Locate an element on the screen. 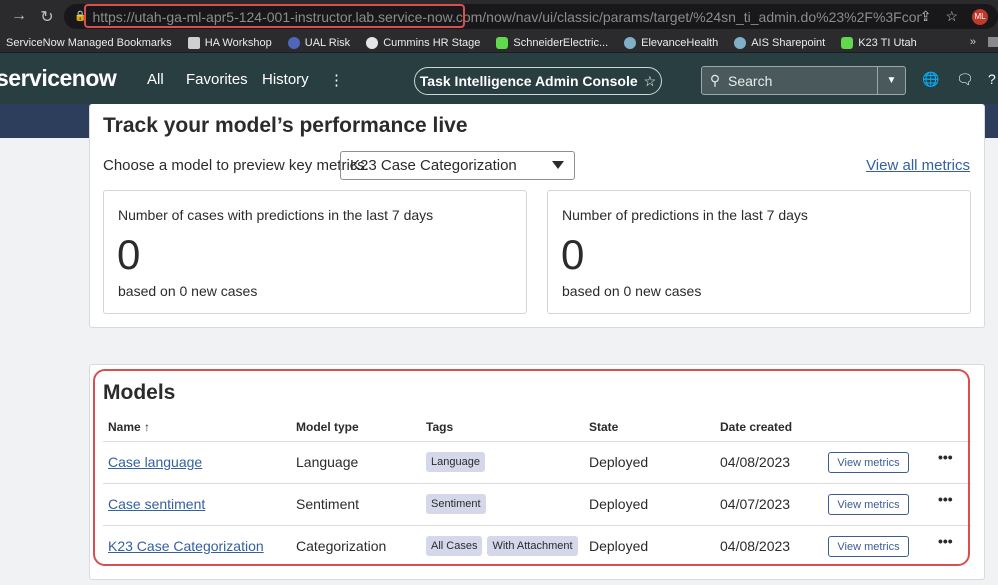 The height and width of the screenshot is (585, 998). bookmark-item: Cummins HR Stage is located at coordinates (423, 42).